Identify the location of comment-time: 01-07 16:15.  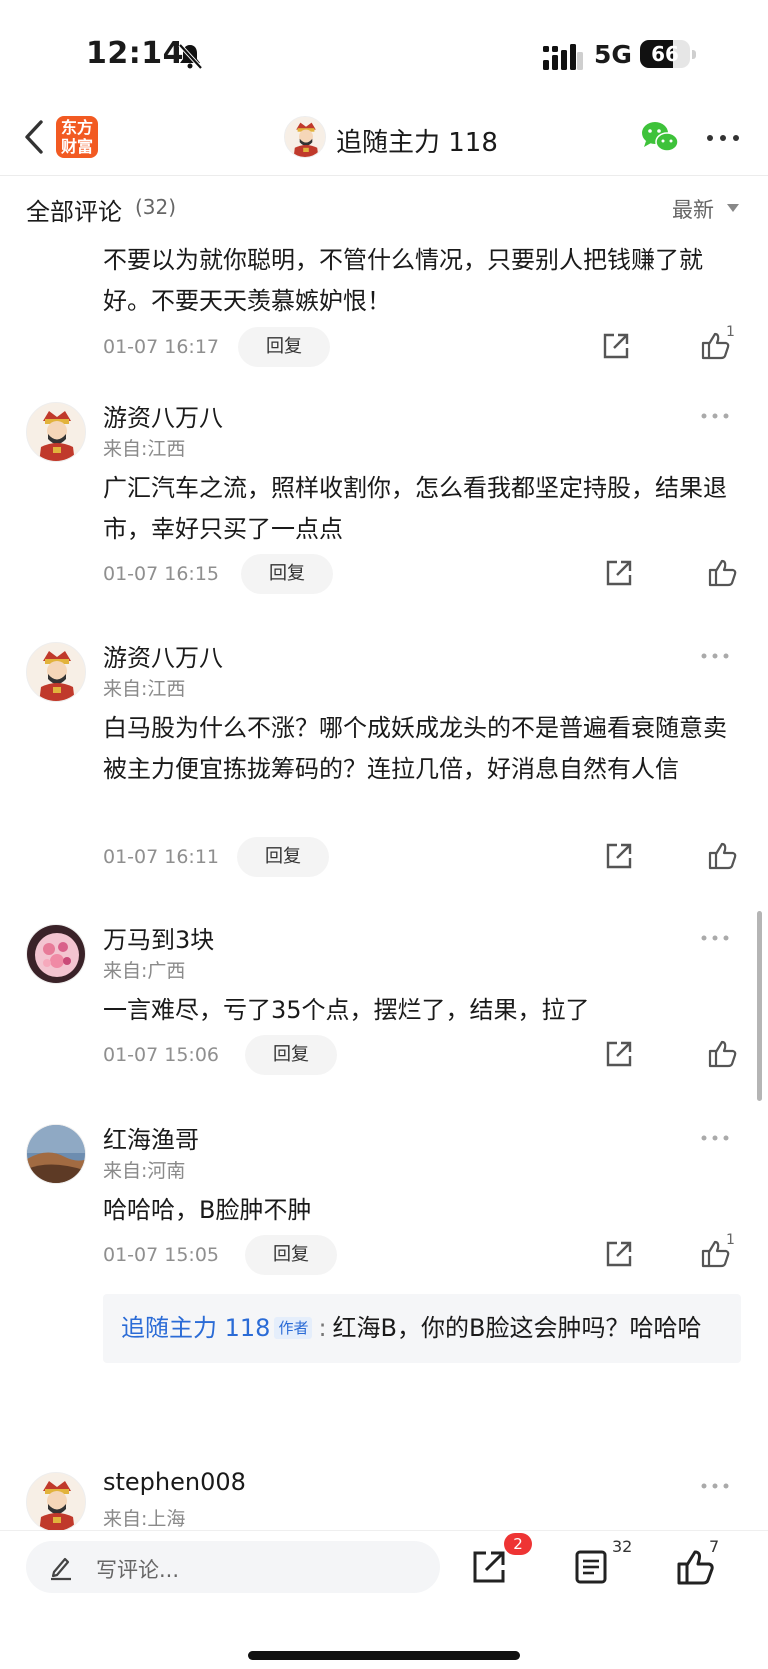
(161, 574).